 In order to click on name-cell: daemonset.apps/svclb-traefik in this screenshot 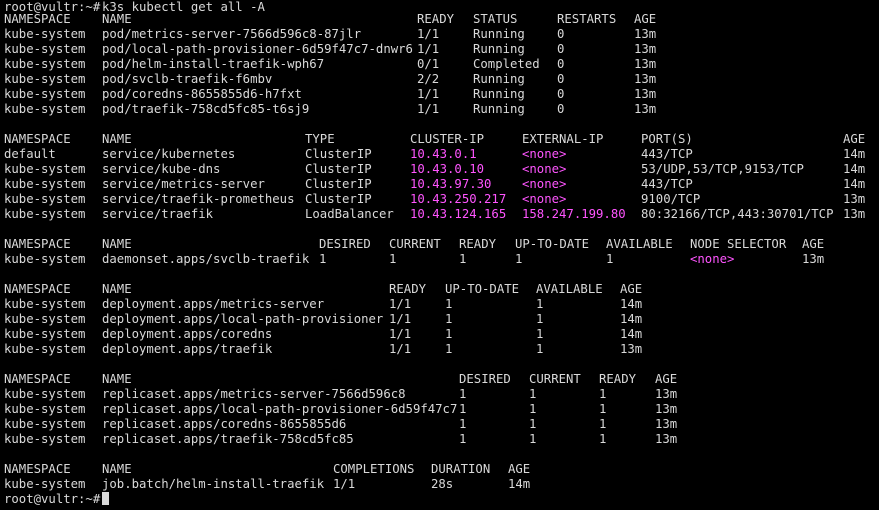, I will do `click(206, 259)`.